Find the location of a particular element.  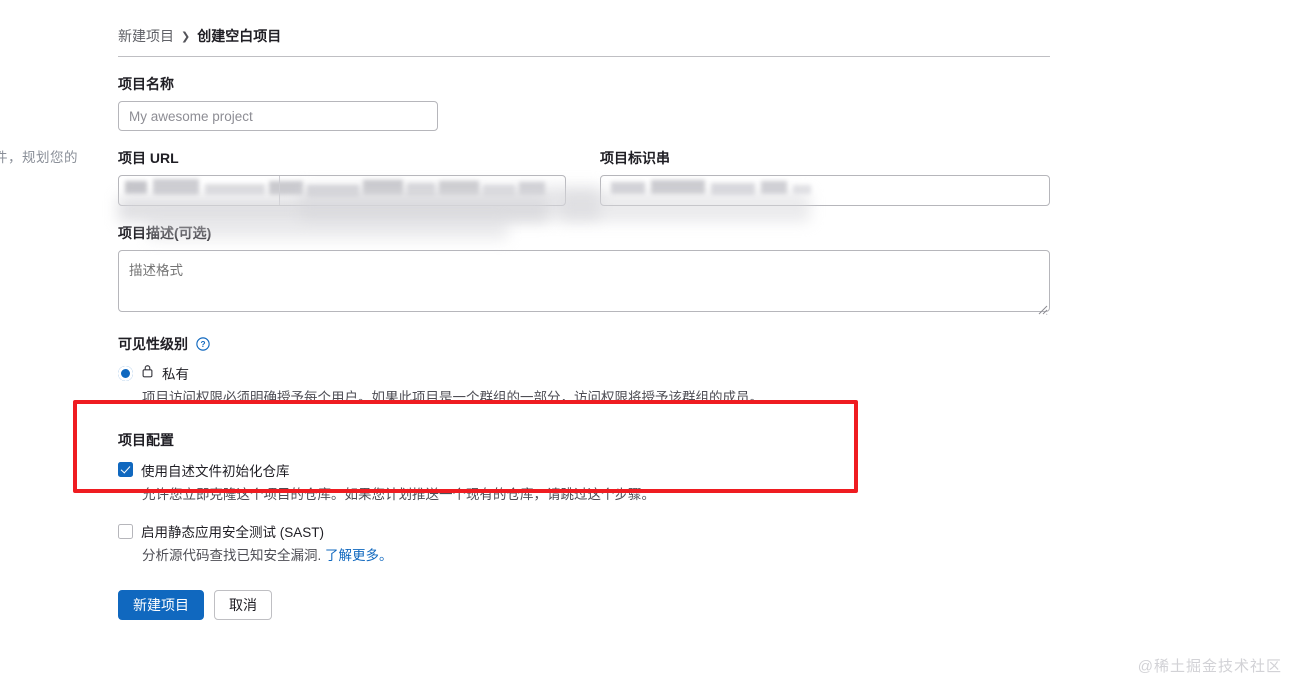

project-url-field-group: 项目 URL is located at coordinates (342, 177).